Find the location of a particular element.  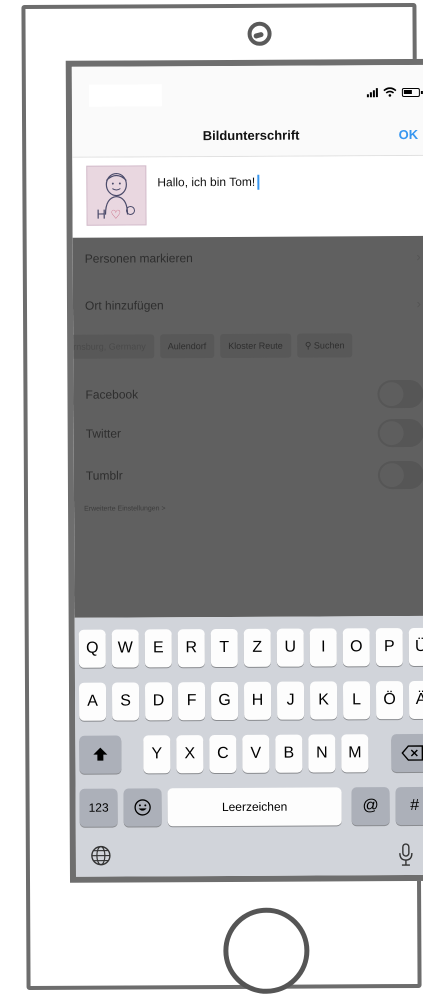

home-button is located at coordinates (266, 950).